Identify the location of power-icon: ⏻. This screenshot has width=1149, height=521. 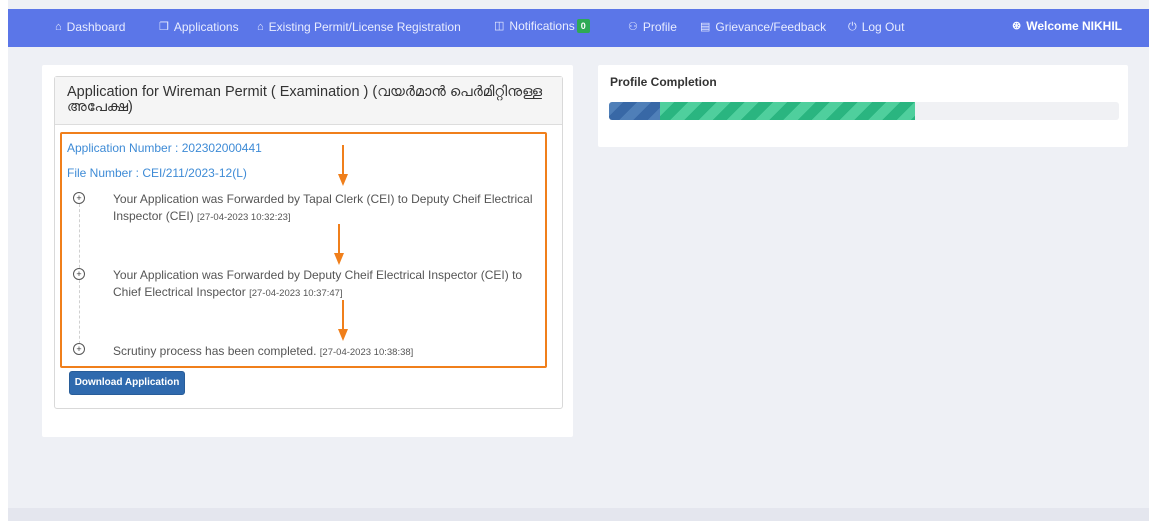
(852, 26).